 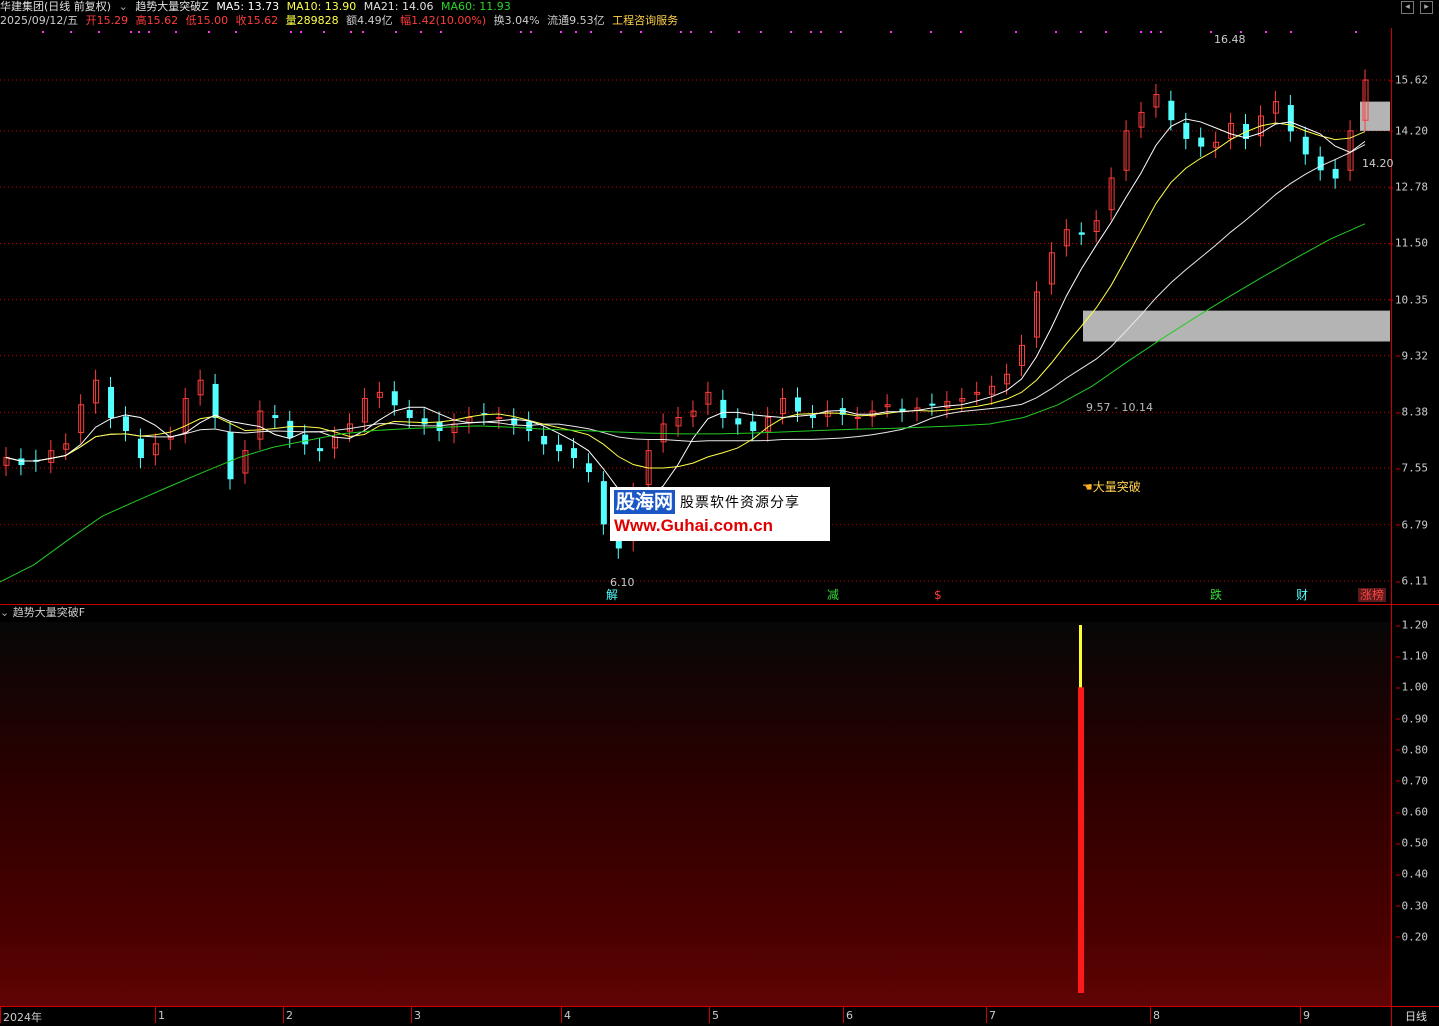 What do you see at coordinates (695, 1016) in the screenshot?
I see `time-axis: 2024年 1 2 3 4 5 6 7 8 9` at bounding box center [695, 1016].